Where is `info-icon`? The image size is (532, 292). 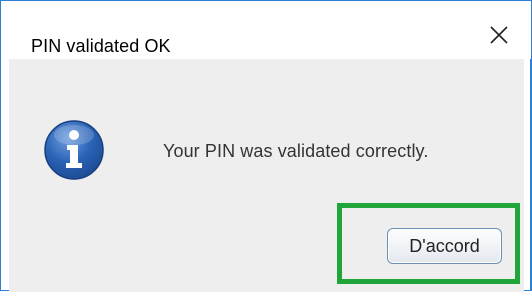 info-icon is located at coordinates (74, 150).